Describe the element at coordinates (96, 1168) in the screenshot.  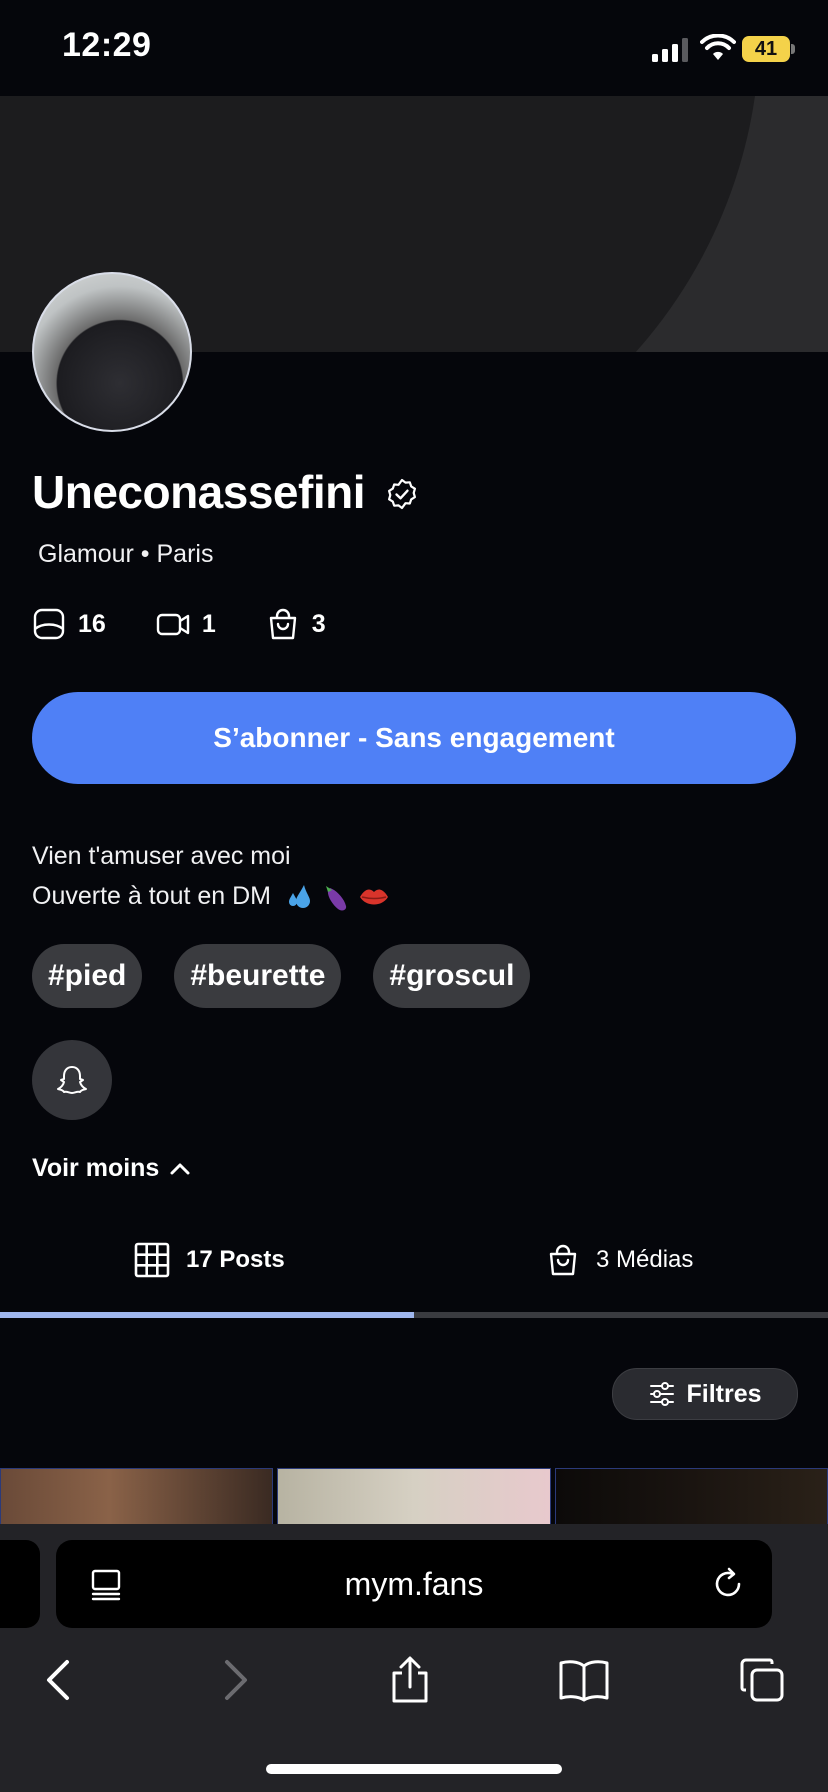
I see `see-less-label: Voir moins` at that location.